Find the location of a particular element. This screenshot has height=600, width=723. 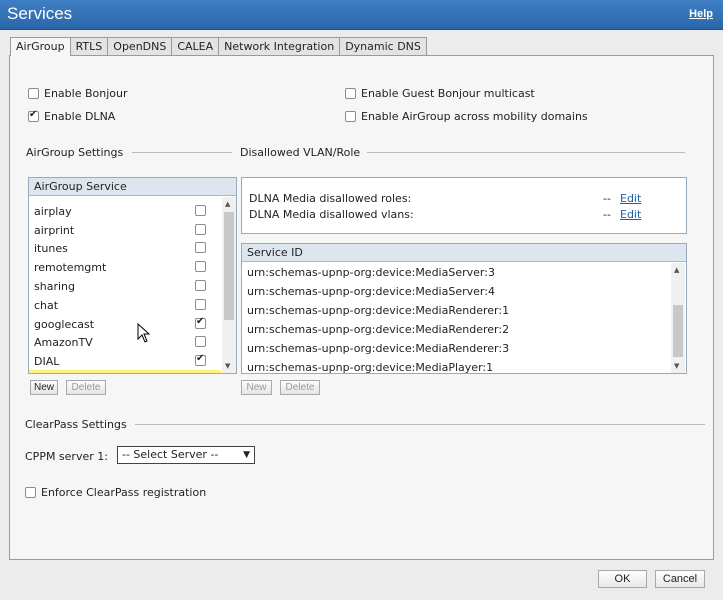

tab-opendns: OpenDNS is located at coordinates (140, 46).